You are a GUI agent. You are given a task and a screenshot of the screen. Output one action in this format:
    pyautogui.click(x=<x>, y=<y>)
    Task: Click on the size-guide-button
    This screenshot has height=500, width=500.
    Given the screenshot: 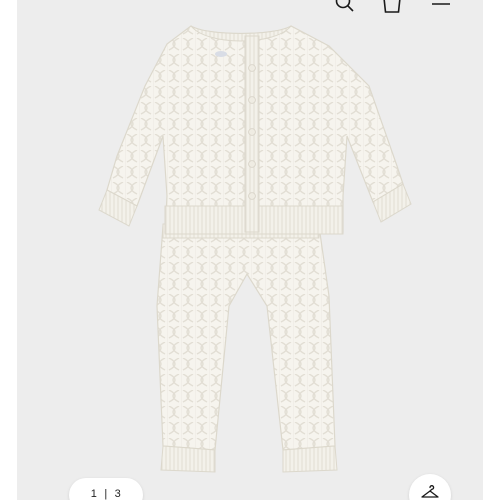 What is the action you would take?
    pyautogui.click(x=430, y=487)
    